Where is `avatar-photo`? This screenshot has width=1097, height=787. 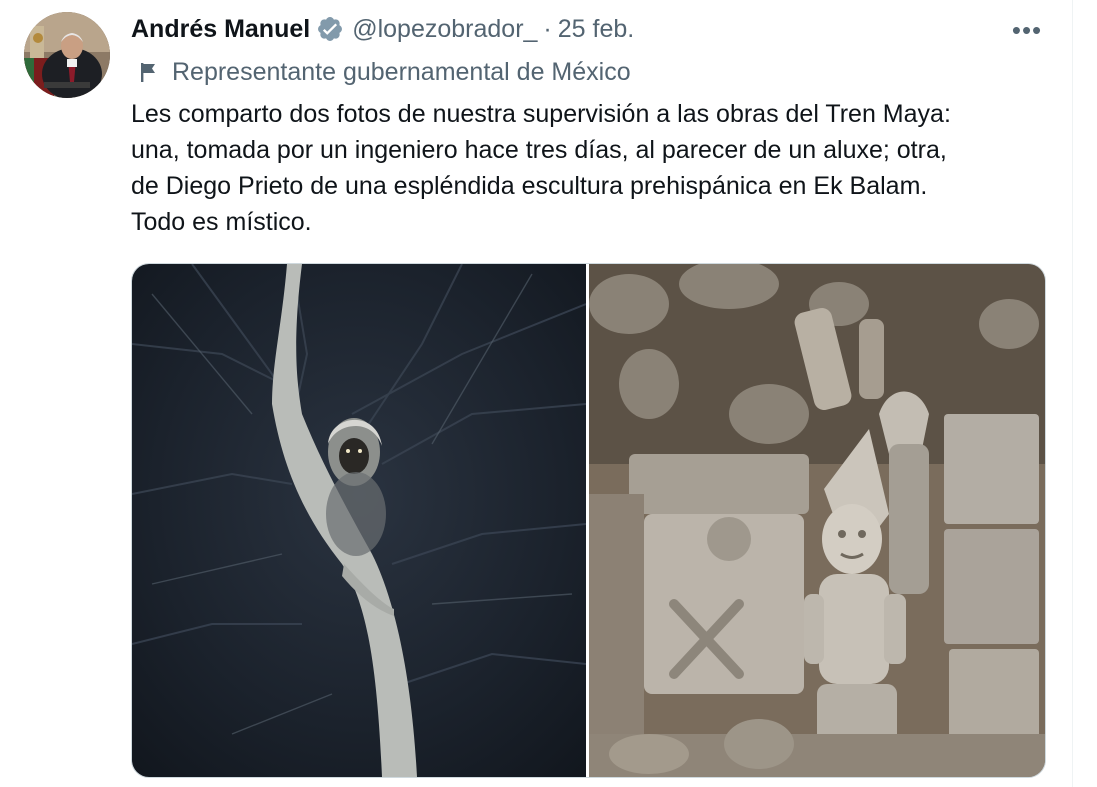 avatar-photo is located at coordinates (67, 55).